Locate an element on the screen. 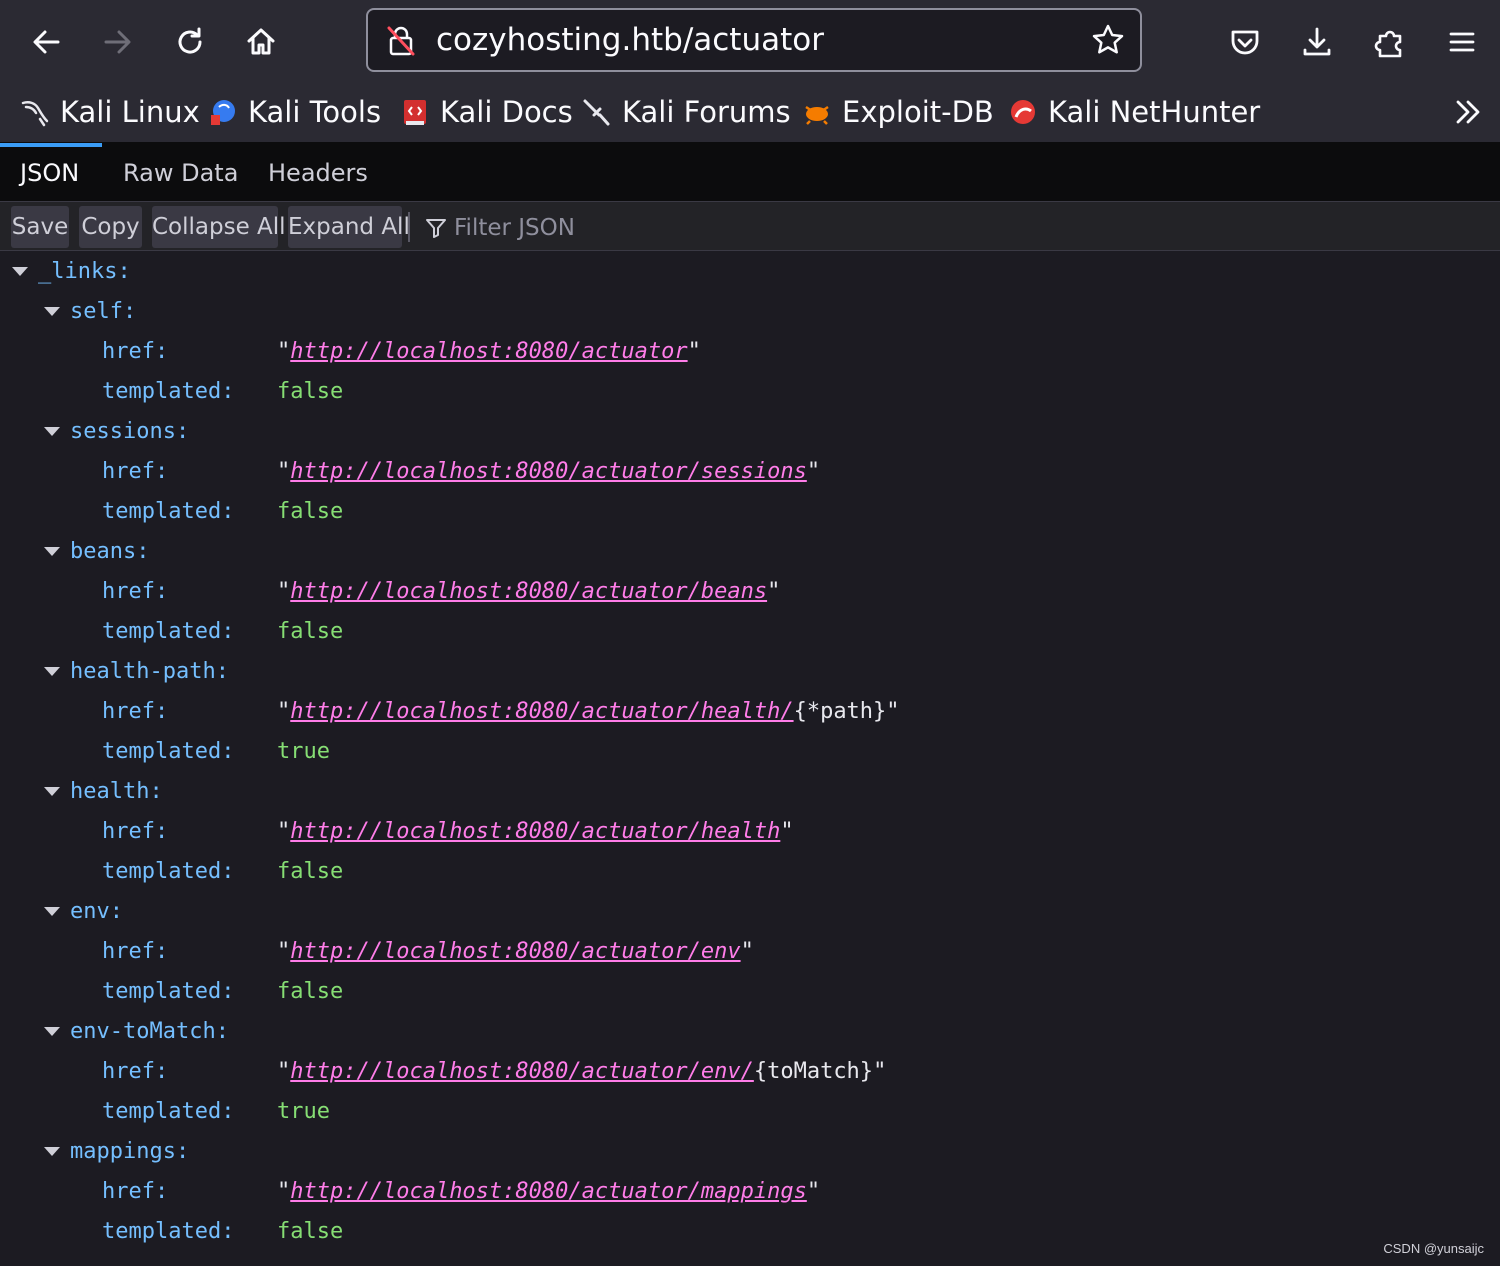 This screenshot has height=1266, width=1500. tab-json: JSON is located at coordinates (49, 172).